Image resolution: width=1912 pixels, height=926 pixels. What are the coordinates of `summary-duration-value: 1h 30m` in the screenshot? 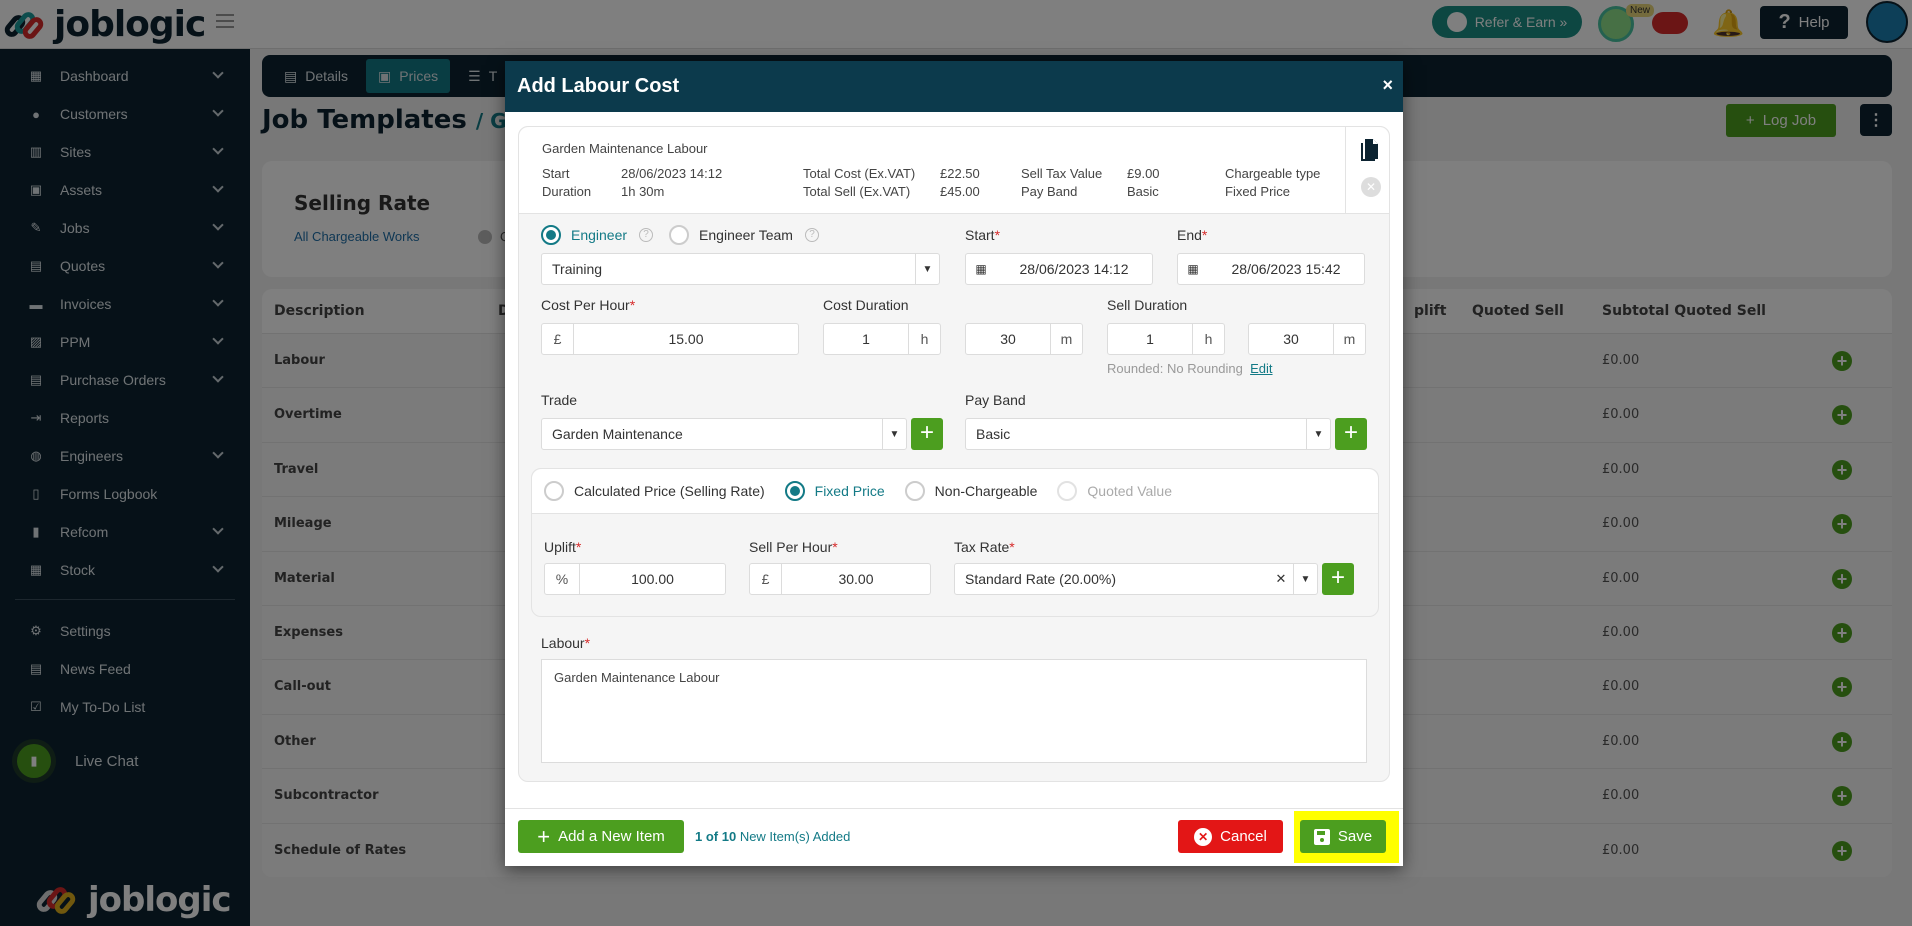 It's located at (643, 191).